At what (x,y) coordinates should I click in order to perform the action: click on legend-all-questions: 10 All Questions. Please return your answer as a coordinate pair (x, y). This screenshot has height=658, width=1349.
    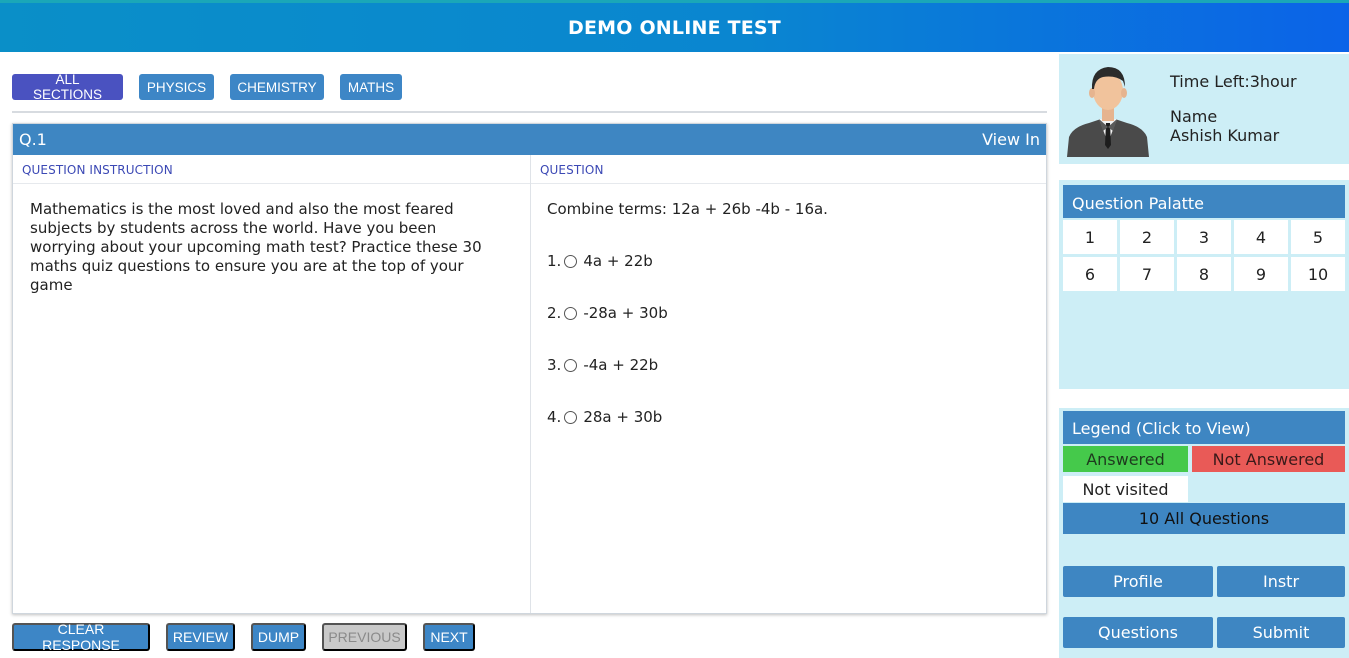
    Looking at the image, I should click on (1204, 518).